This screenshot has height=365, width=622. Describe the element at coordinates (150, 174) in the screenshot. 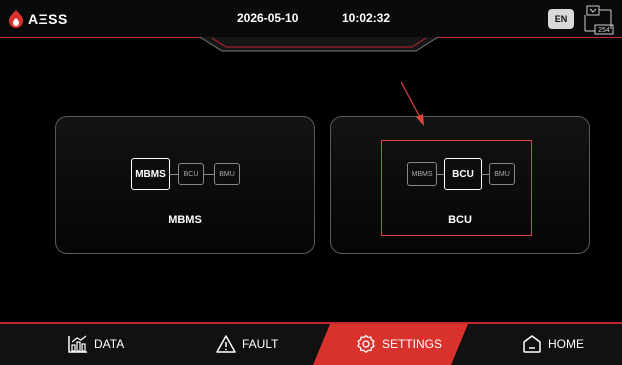

I see `mbms-box: MBMS` at that location.